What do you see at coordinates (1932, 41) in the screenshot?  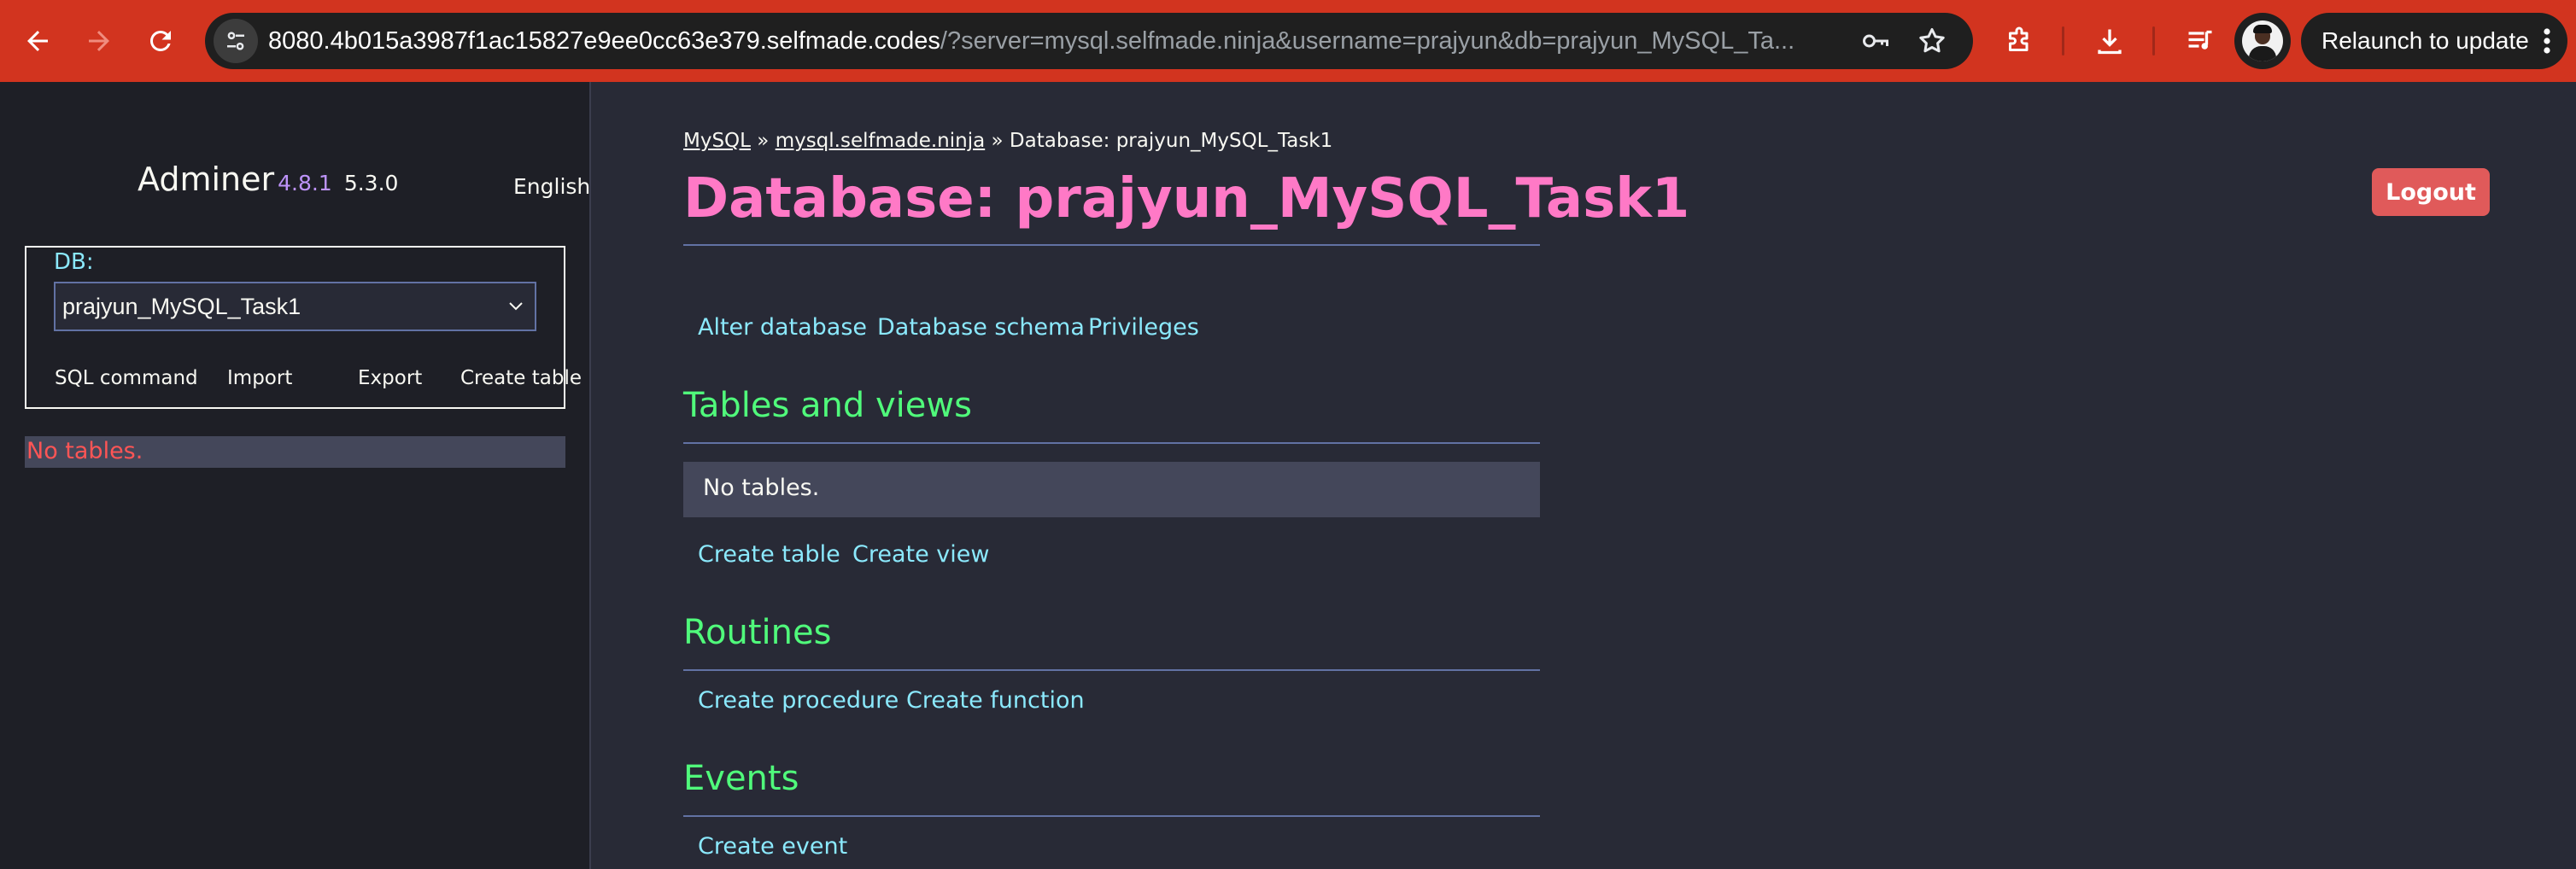 I see `bookmark-star-icon` at bounding box center [1932, 41].